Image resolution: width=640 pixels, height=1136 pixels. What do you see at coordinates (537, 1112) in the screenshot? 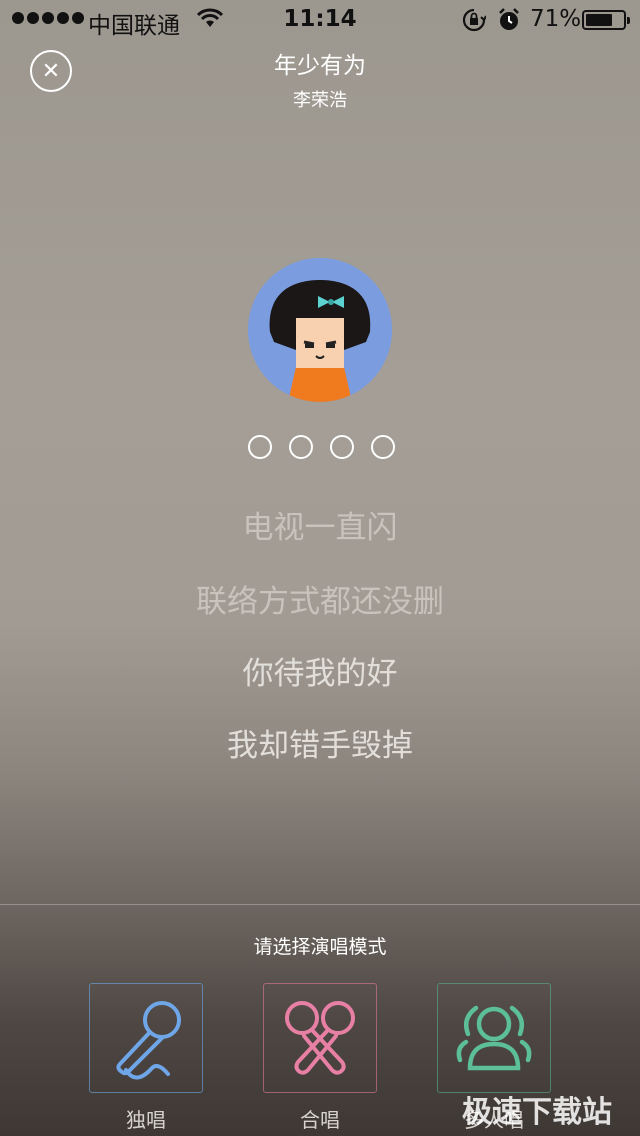
I see `watermark: 极速下载站` at bounding box center [537, 1112].